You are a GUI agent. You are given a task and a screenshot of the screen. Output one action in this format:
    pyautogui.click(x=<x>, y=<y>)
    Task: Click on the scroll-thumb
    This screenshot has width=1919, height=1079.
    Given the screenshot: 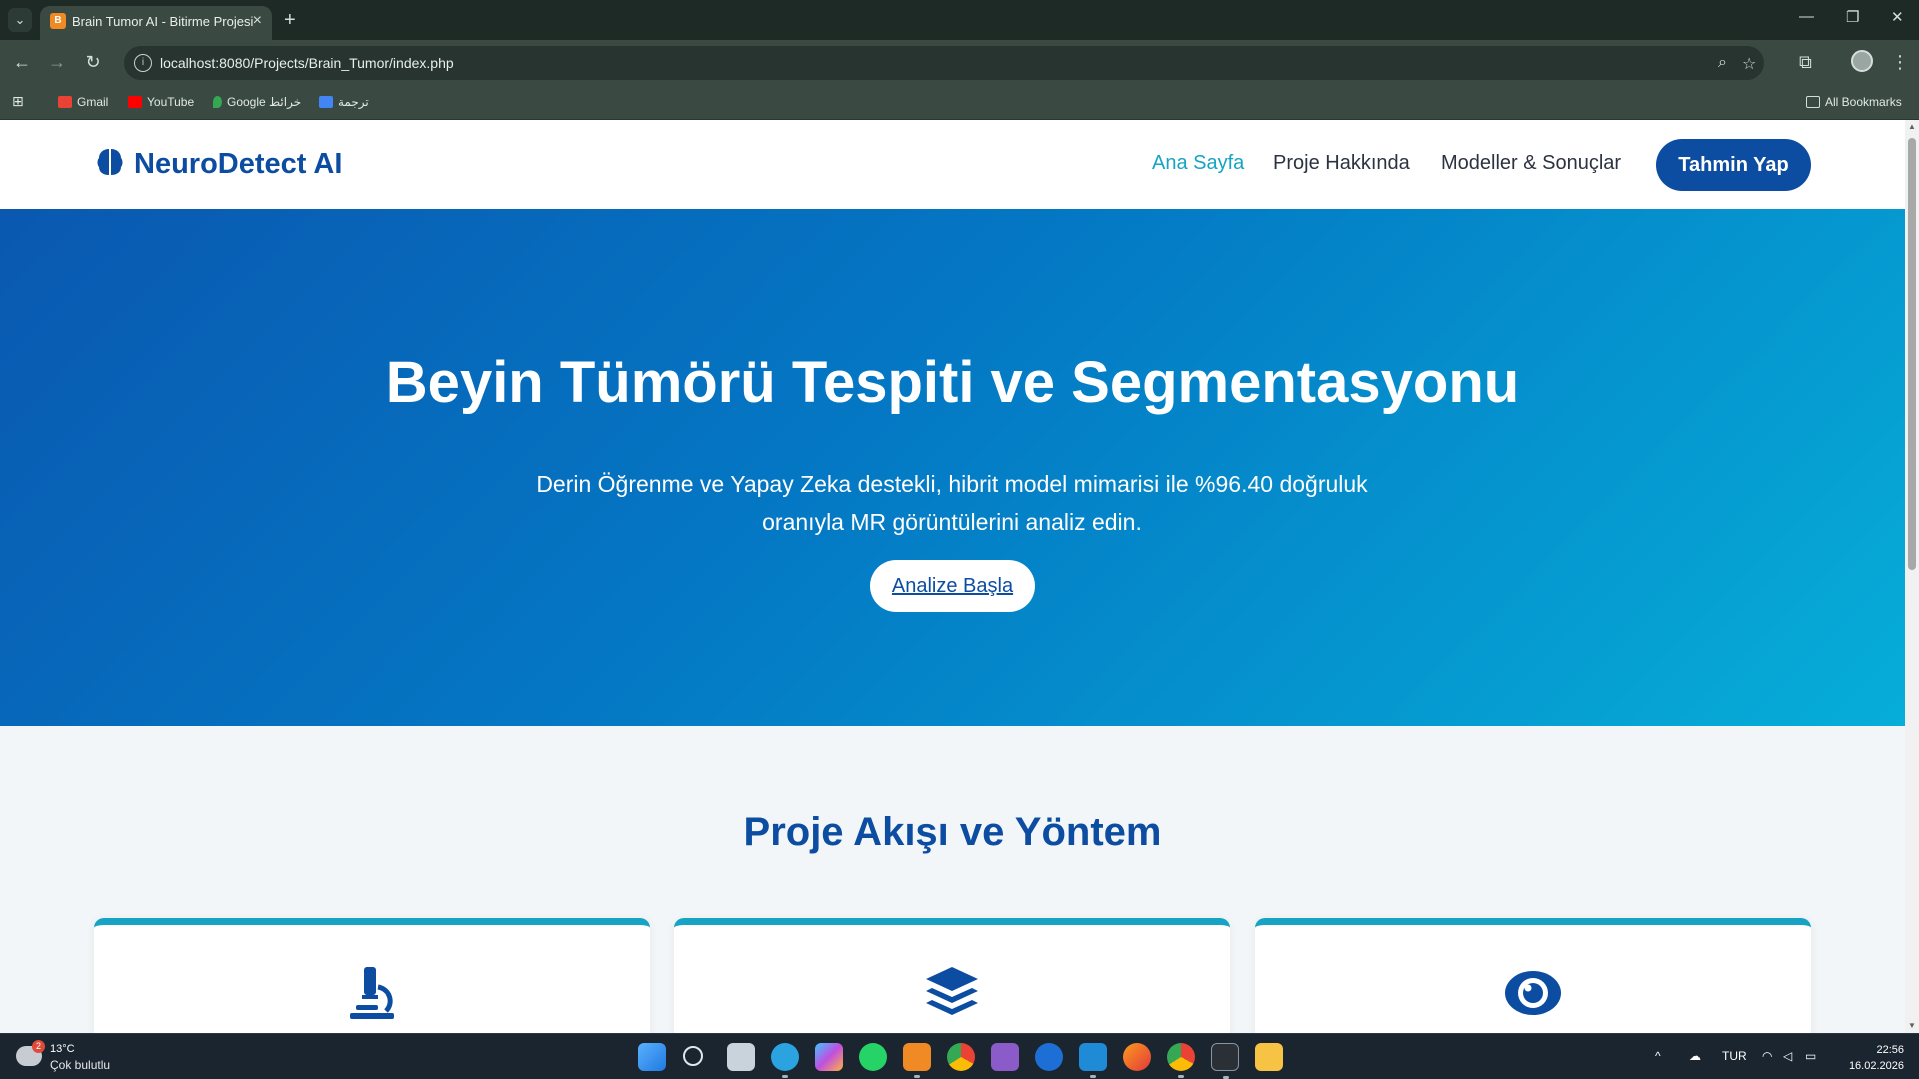 What is the action you would take?
    pyautogui.click(x=1912, y=354)
    